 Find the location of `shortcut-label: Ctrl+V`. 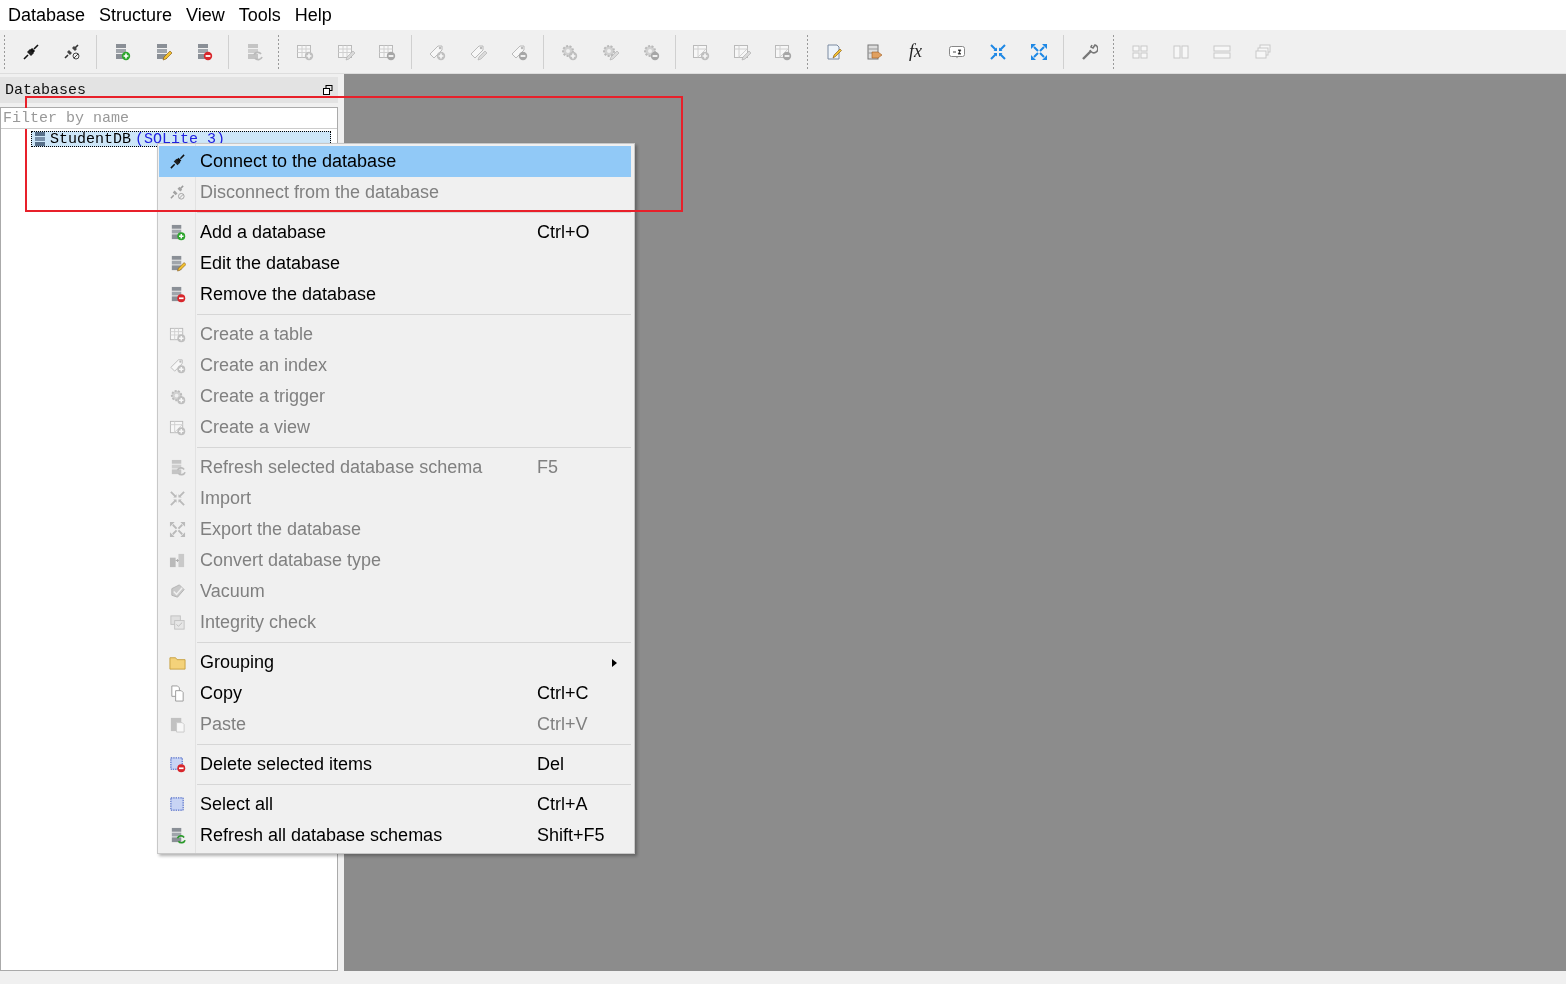

shortcut-label: Ctrl+V is located at coordinates (563, 724).